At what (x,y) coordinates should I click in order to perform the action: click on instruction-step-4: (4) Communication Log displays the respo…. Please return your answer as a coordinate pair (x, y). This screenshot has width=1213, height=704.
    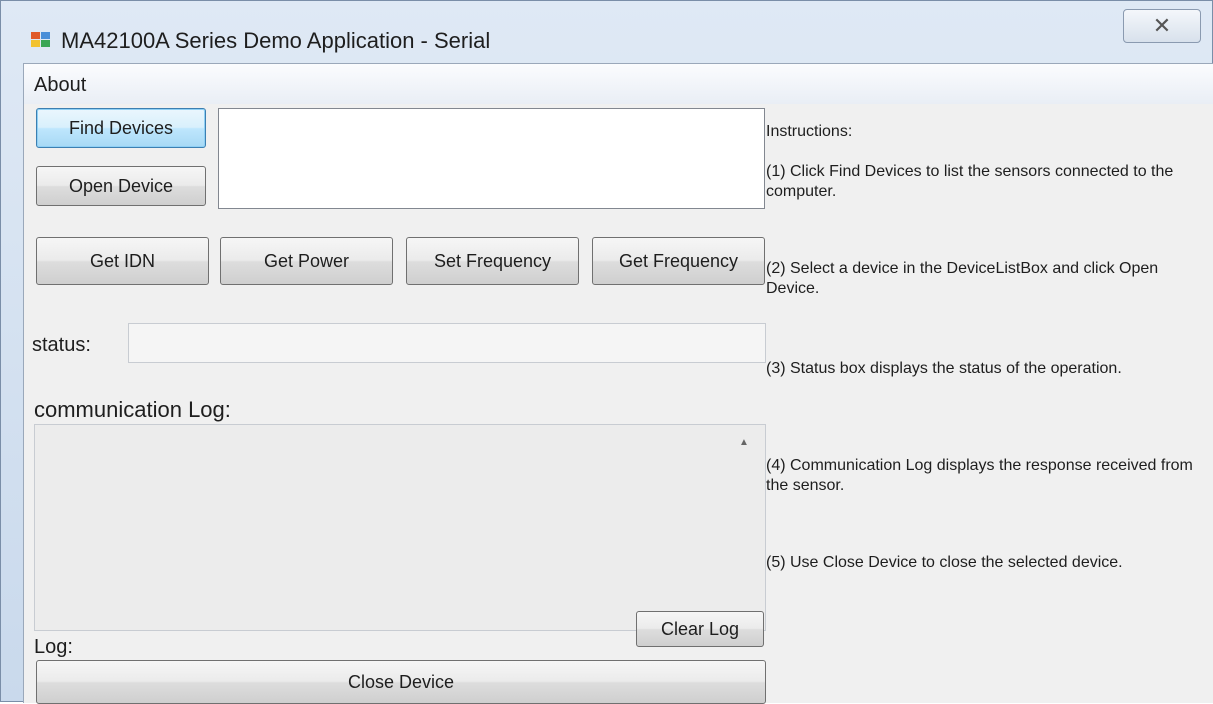
    Looking at the image, I should click on (979, 475).